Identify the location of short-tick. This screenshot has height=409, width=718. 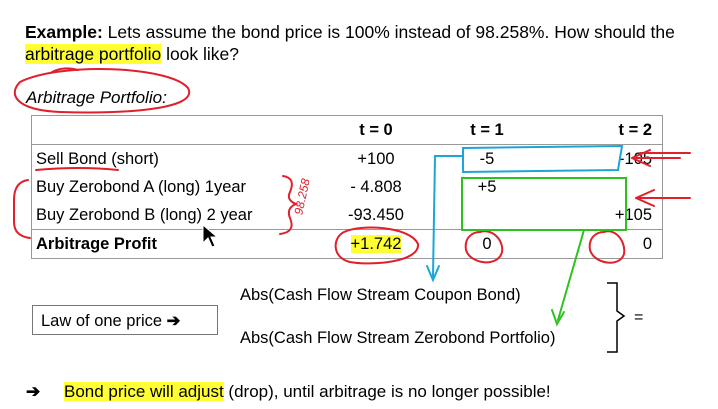
(65, 70).